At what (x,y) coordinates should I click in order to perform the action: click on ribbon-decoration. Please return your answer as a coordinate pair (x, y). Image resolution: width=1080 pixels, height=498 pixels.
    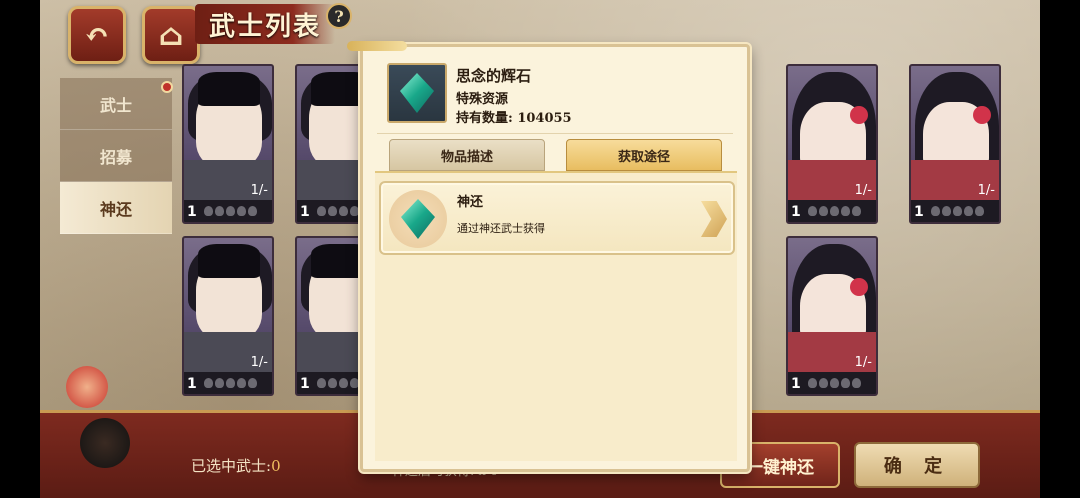
    Looking at the image, I should click on (377, 46).